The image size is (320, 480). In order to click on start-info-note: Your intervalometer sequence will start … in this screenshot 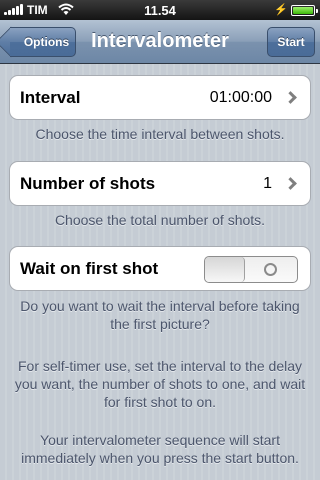, I will do `click(160, 449)`.